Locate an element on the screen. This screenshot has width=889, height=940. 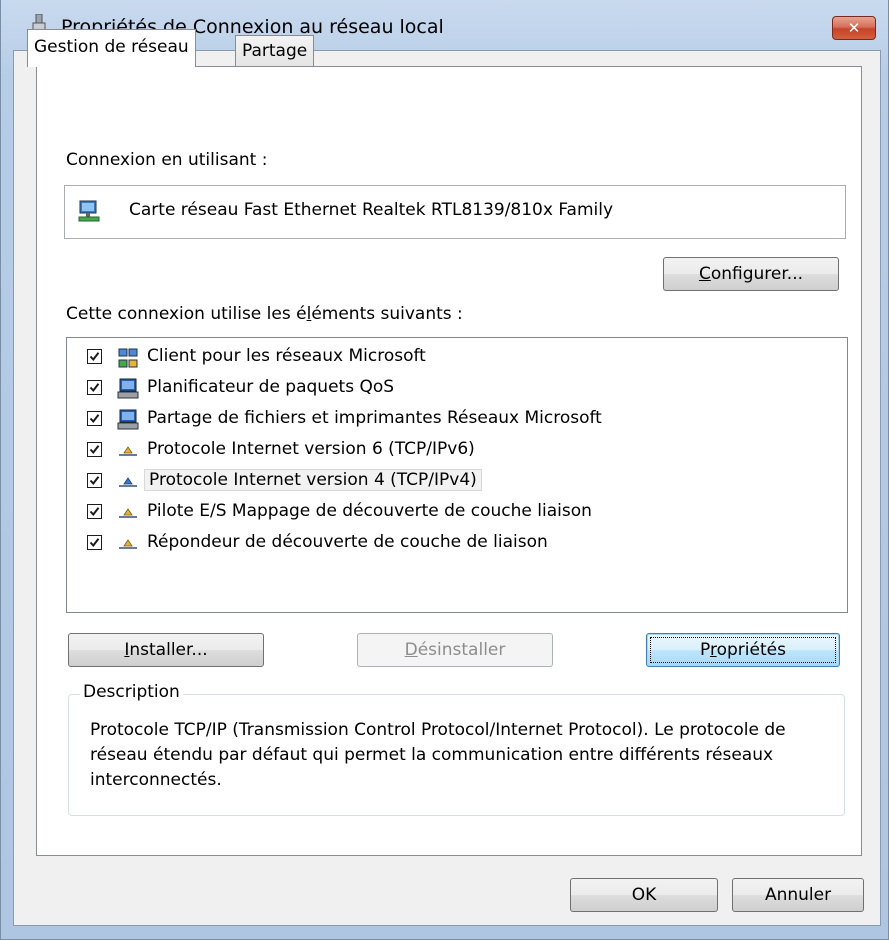
ok-button: OK is located at coordinates (644, 895).